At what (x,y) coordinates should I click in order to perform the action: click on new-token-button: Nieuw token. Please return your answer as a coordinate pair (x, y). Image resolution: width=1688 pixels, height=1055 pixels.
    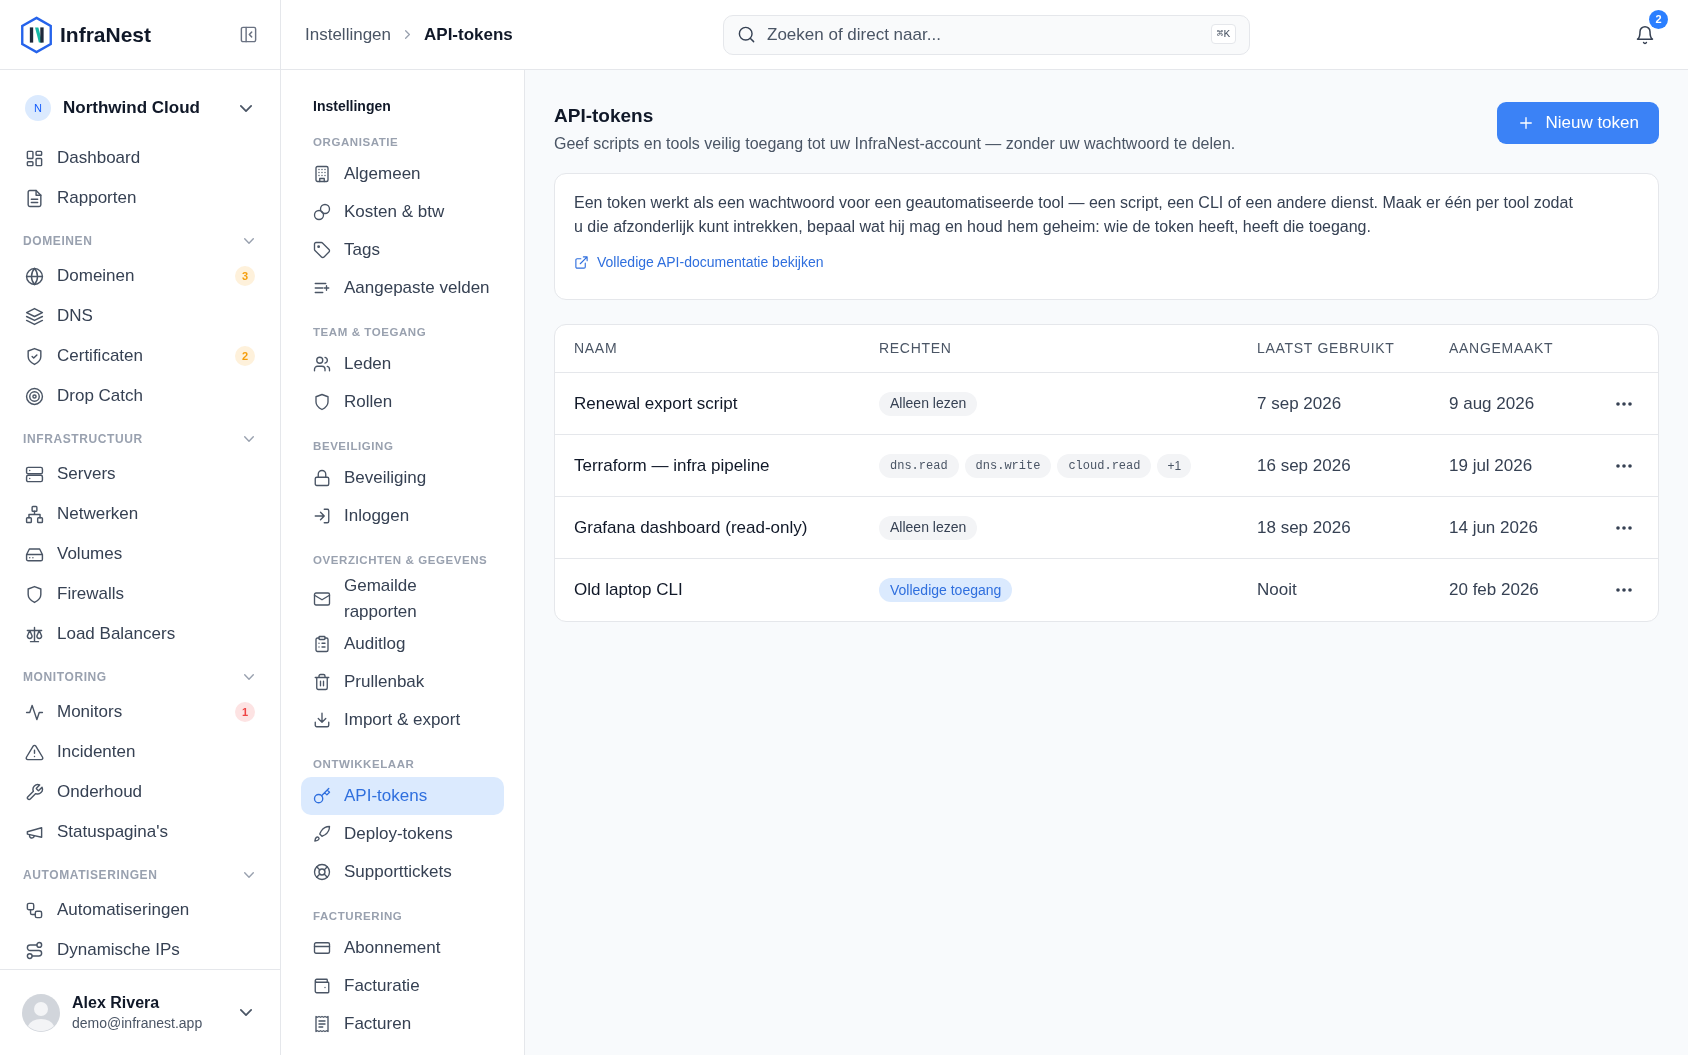
    Looking at the image, I should click on (1578, 123).